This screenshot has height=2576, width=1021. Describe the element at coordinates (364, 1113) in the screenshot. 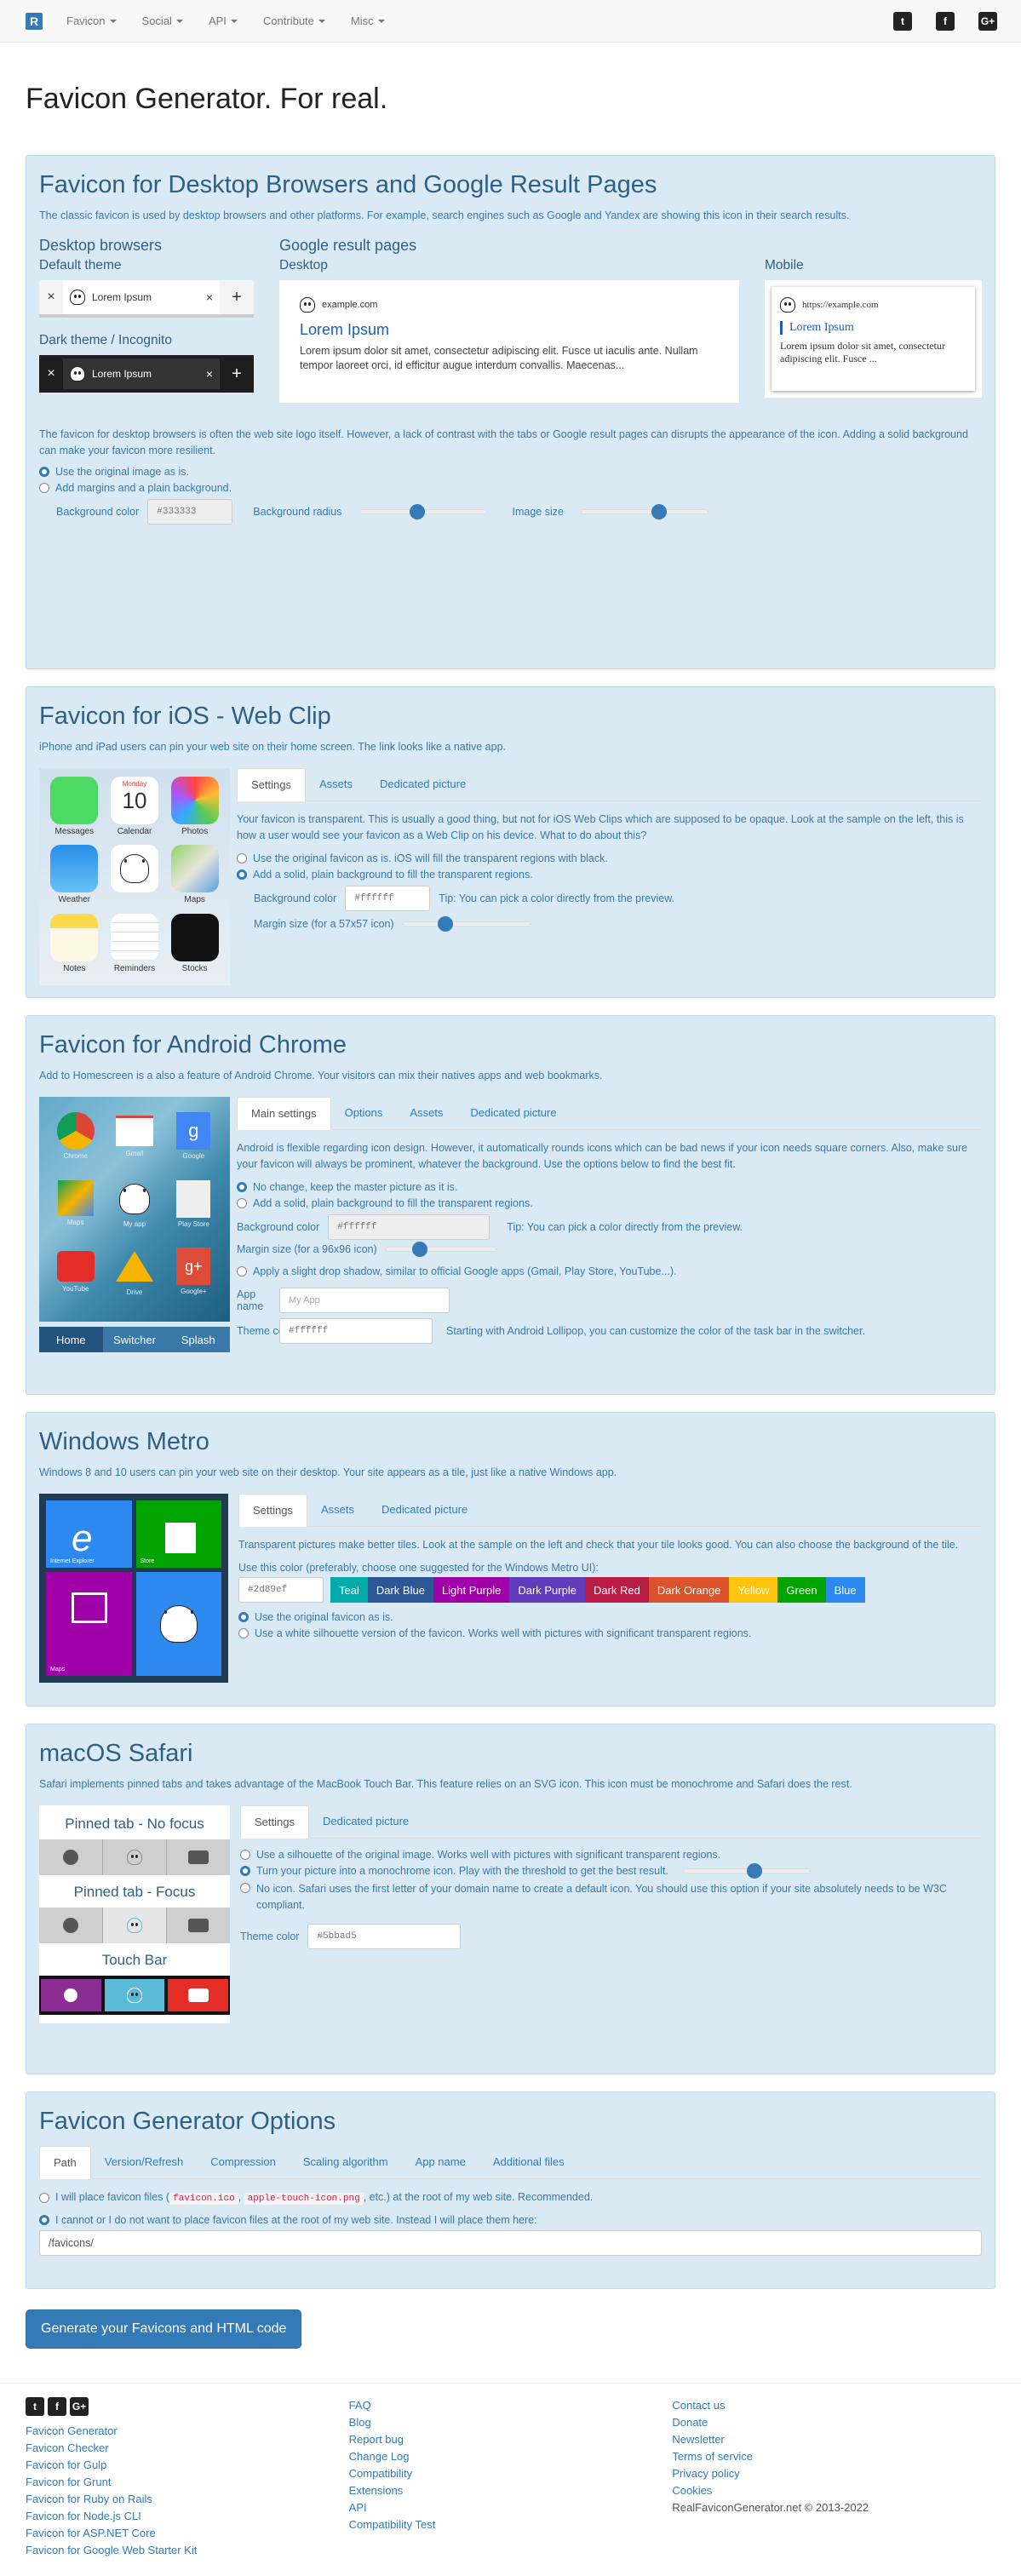

I see `tab-options: Options` at that location.